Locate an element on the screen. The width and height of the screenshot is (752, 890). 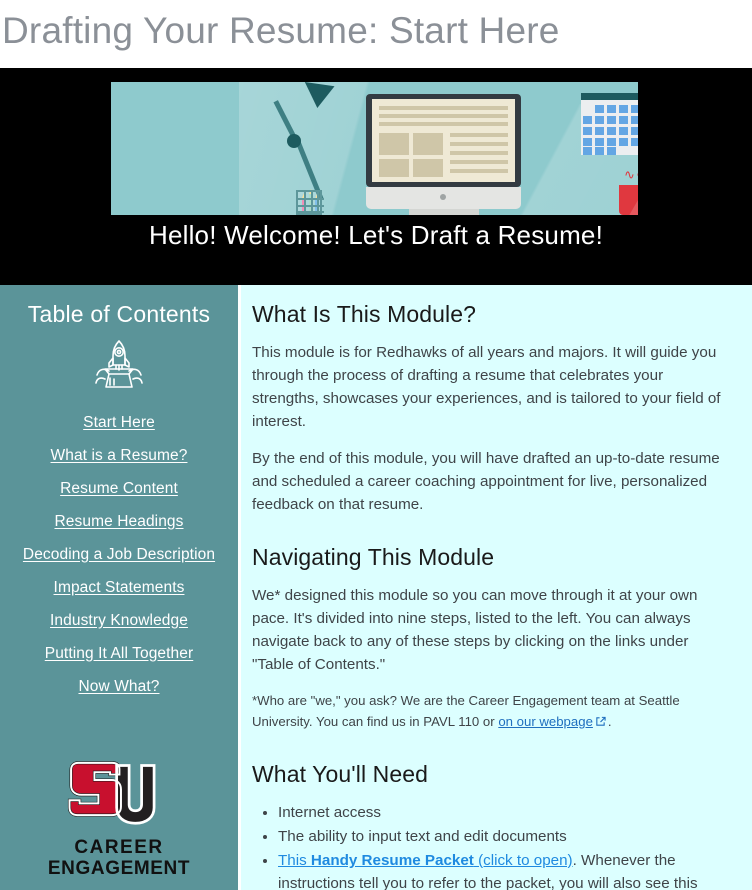
monitor-screen is located at coordinates (443, 140).